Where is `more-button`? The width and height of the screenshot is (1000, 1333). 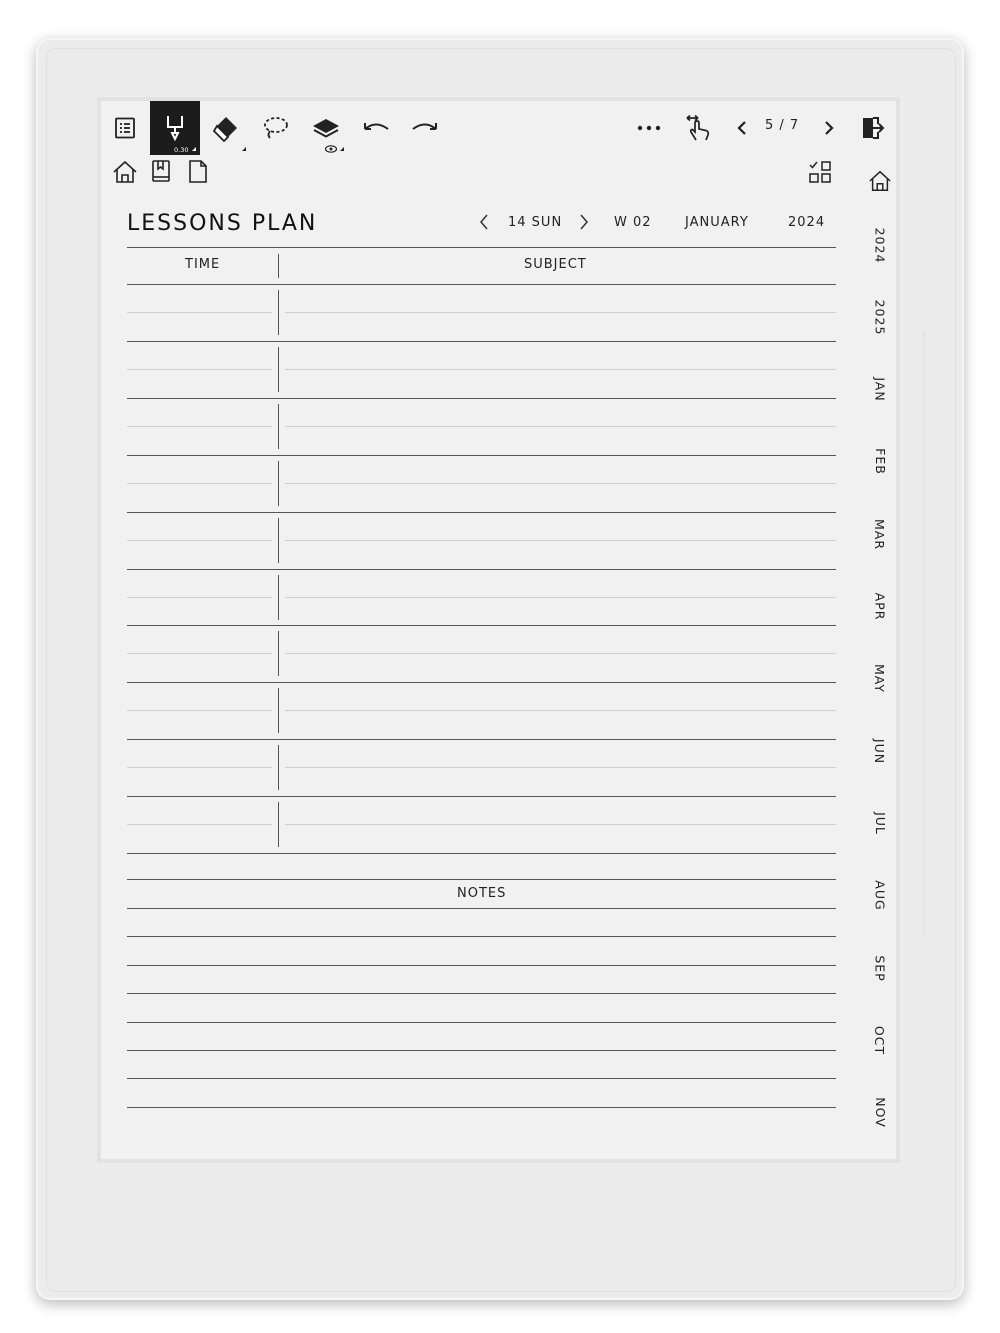
more-button is located at coordinates (649, 128).